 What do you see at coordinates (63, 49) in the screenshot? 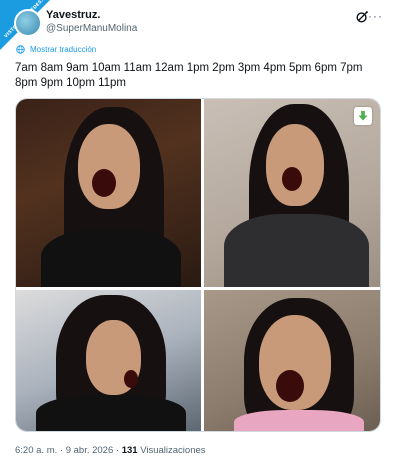
I see `show-translation-label: Mostrar traducción` at bounding box center [63, 49].